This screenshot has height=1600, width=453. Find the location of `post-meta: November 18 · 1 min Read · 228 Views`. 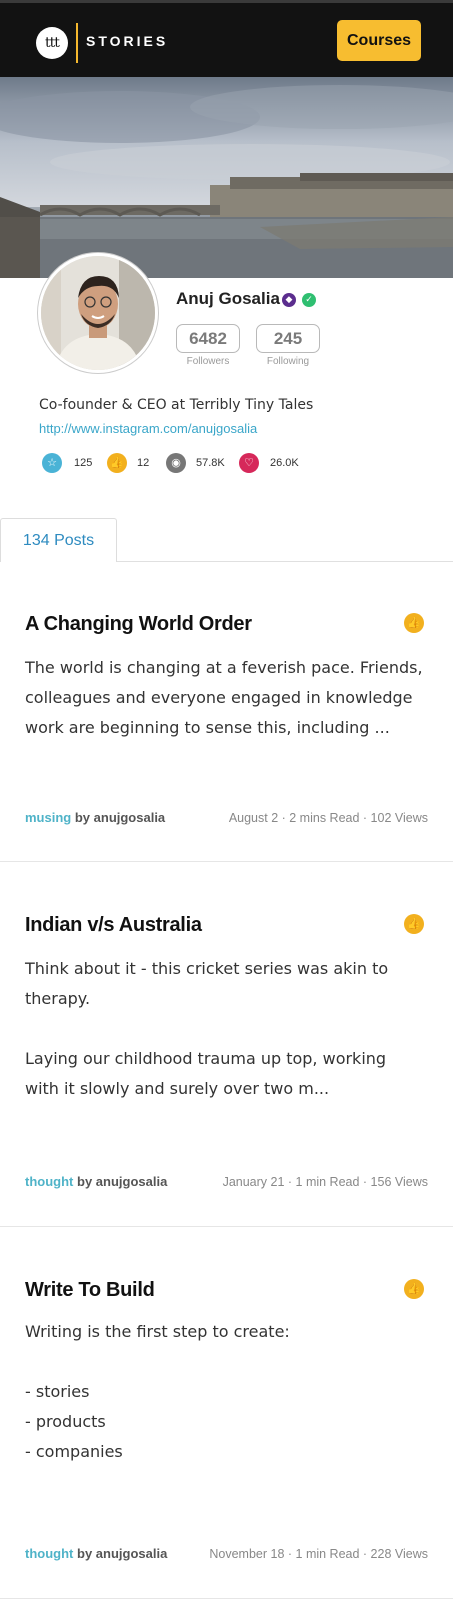

post-meta: November 18 · 1 min Read · 228 Views is located at coordinates (318, 1554).